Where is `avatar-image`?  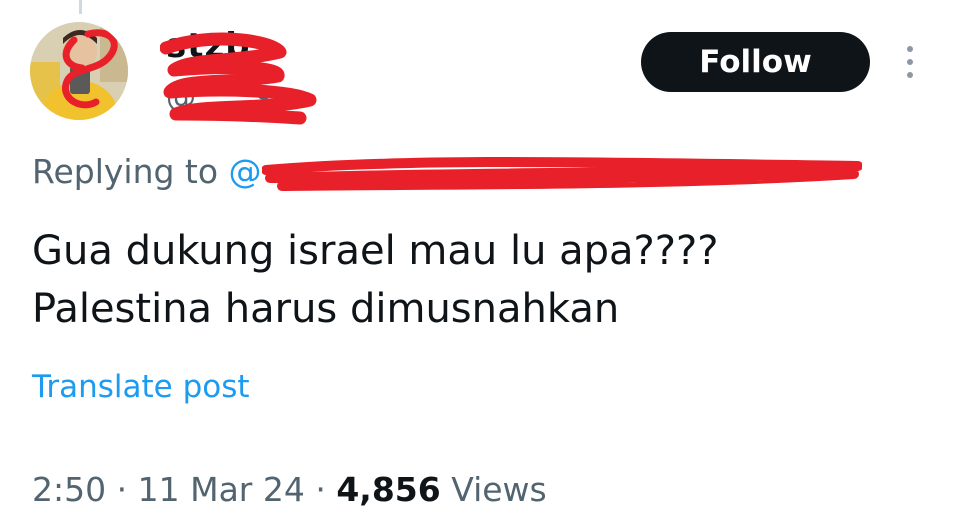
avatar-image is located at coordinates (79, 71).